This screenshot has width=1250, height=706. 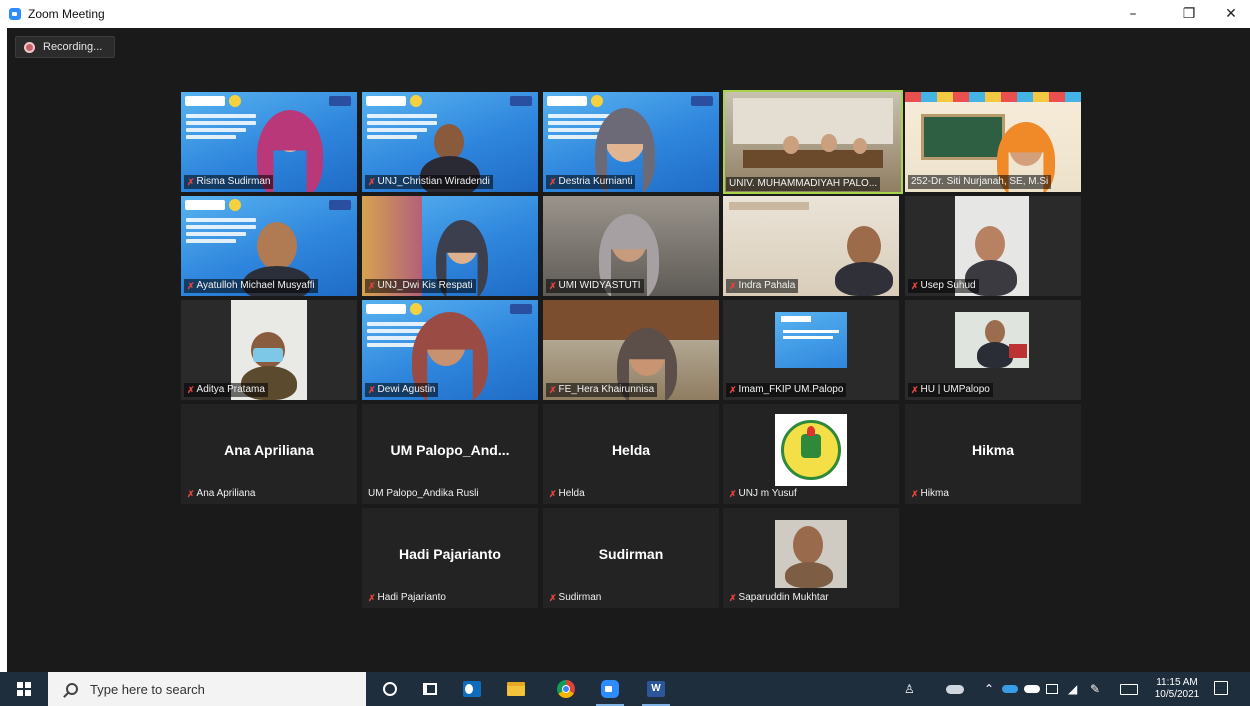 What do you see at coordinates (402, 390) in the screenshot?
I see `participant-name: ✗ Dewi Agustin` at bounding box center [402, 390].